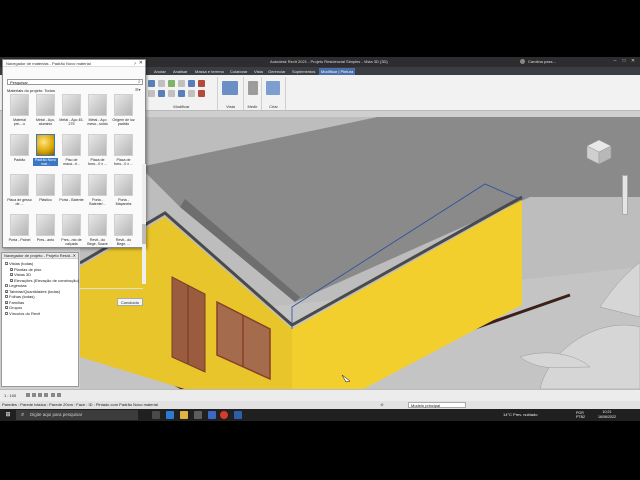 The image size is (640, 480). Describe the element at coordinates (44, 280) in the screenshot. I see `tree-item: +Elevações (Elevação de construção)` at that location.